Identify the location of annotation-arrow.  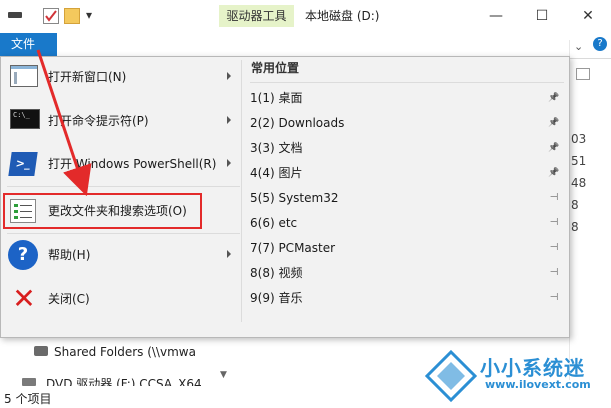
(64, 123).